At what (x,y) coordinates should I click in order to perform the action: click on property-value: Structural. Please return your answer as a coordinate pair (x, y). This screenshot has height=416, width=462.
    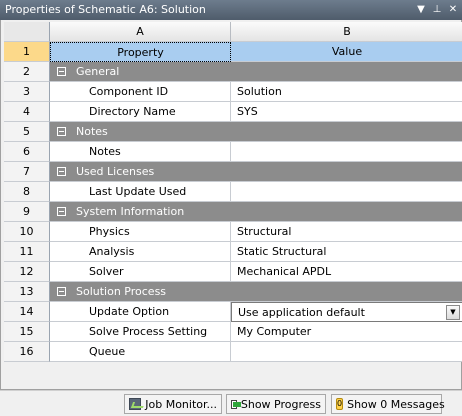
    Looking at the image, I should click on (346, 232).